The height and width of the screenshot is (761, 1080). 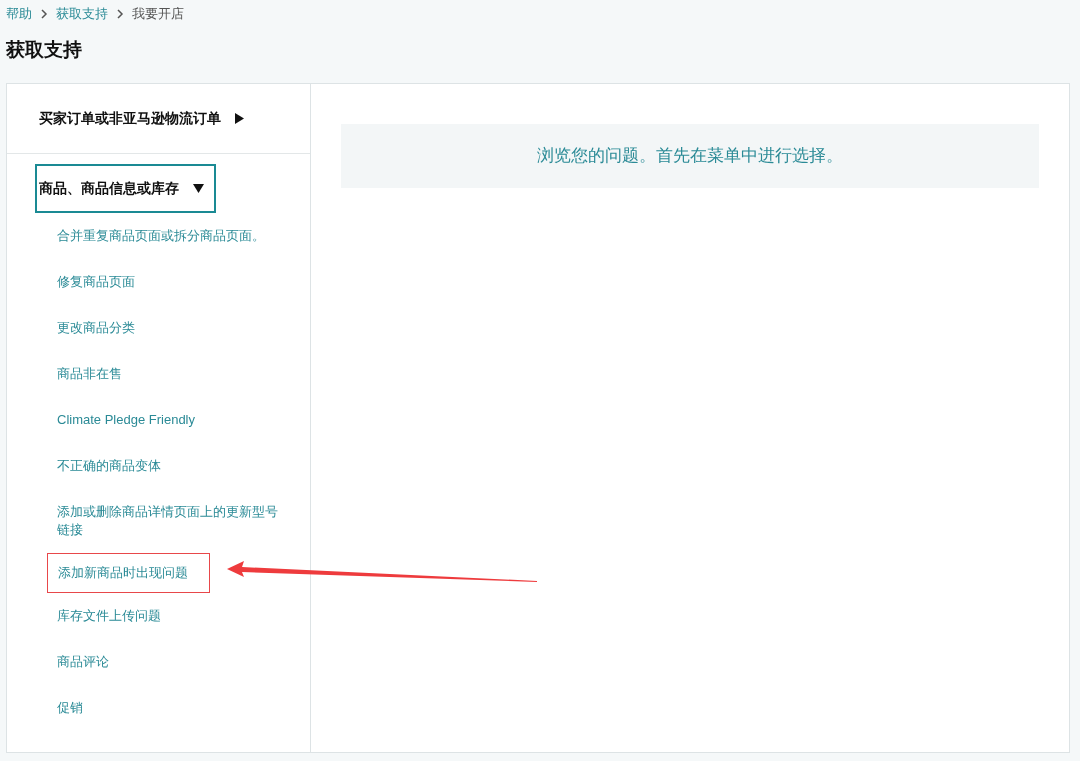 I want to click on submenu-link: 促销, so click(x=70, y=708).